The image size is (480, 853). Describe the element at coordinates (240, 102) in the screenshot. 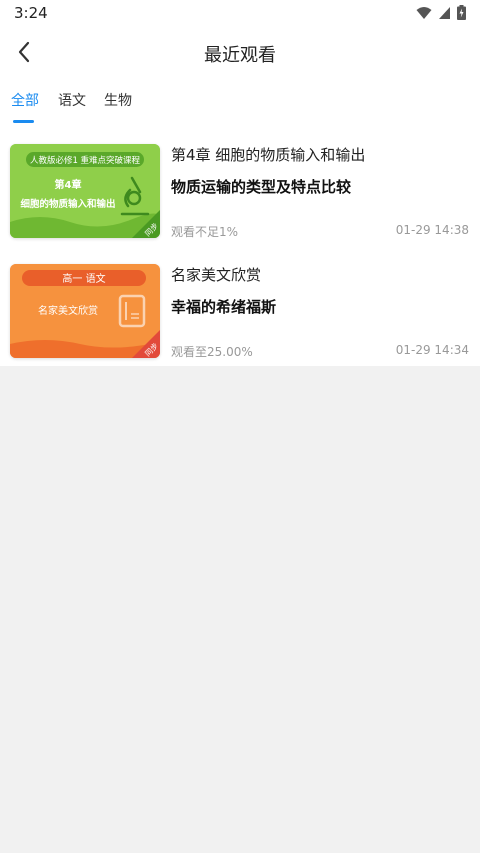

I see `tab-bar: 全部 语文 生物` at that location.